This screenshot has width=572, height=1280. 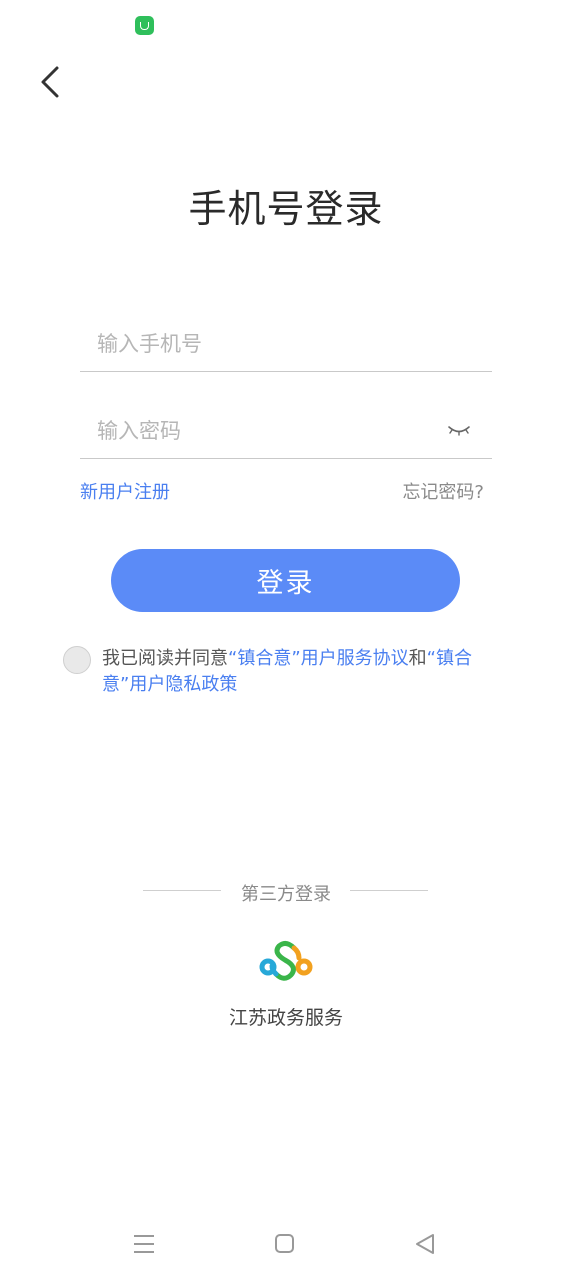 I want to click on eye-closed-icon, so click(x=459, y=430).